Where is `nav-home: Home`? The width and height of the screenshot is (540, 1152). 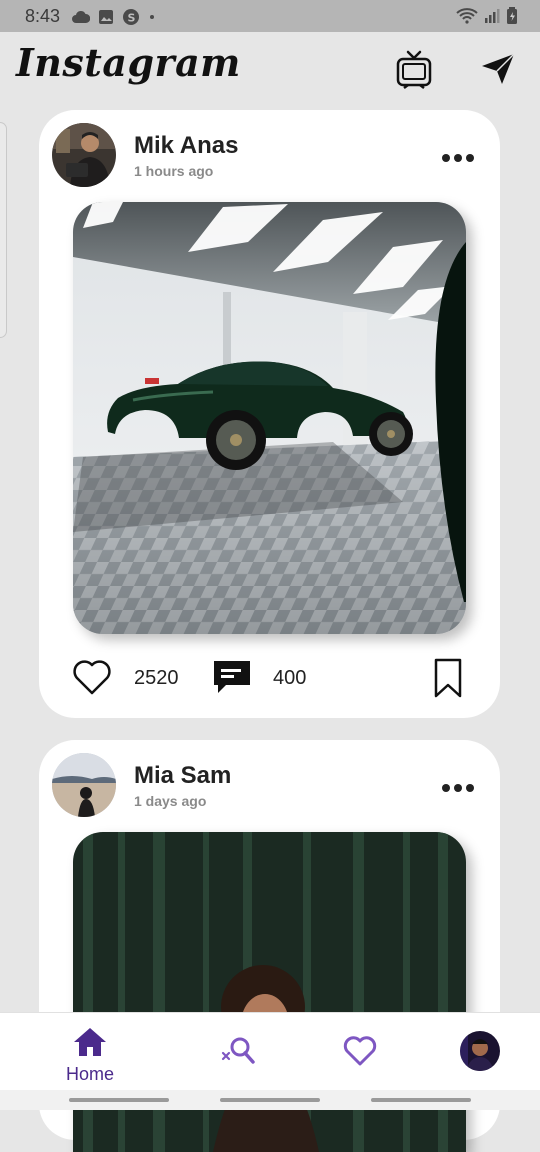 nav-home: Home is located at coordinates (90, 1056).